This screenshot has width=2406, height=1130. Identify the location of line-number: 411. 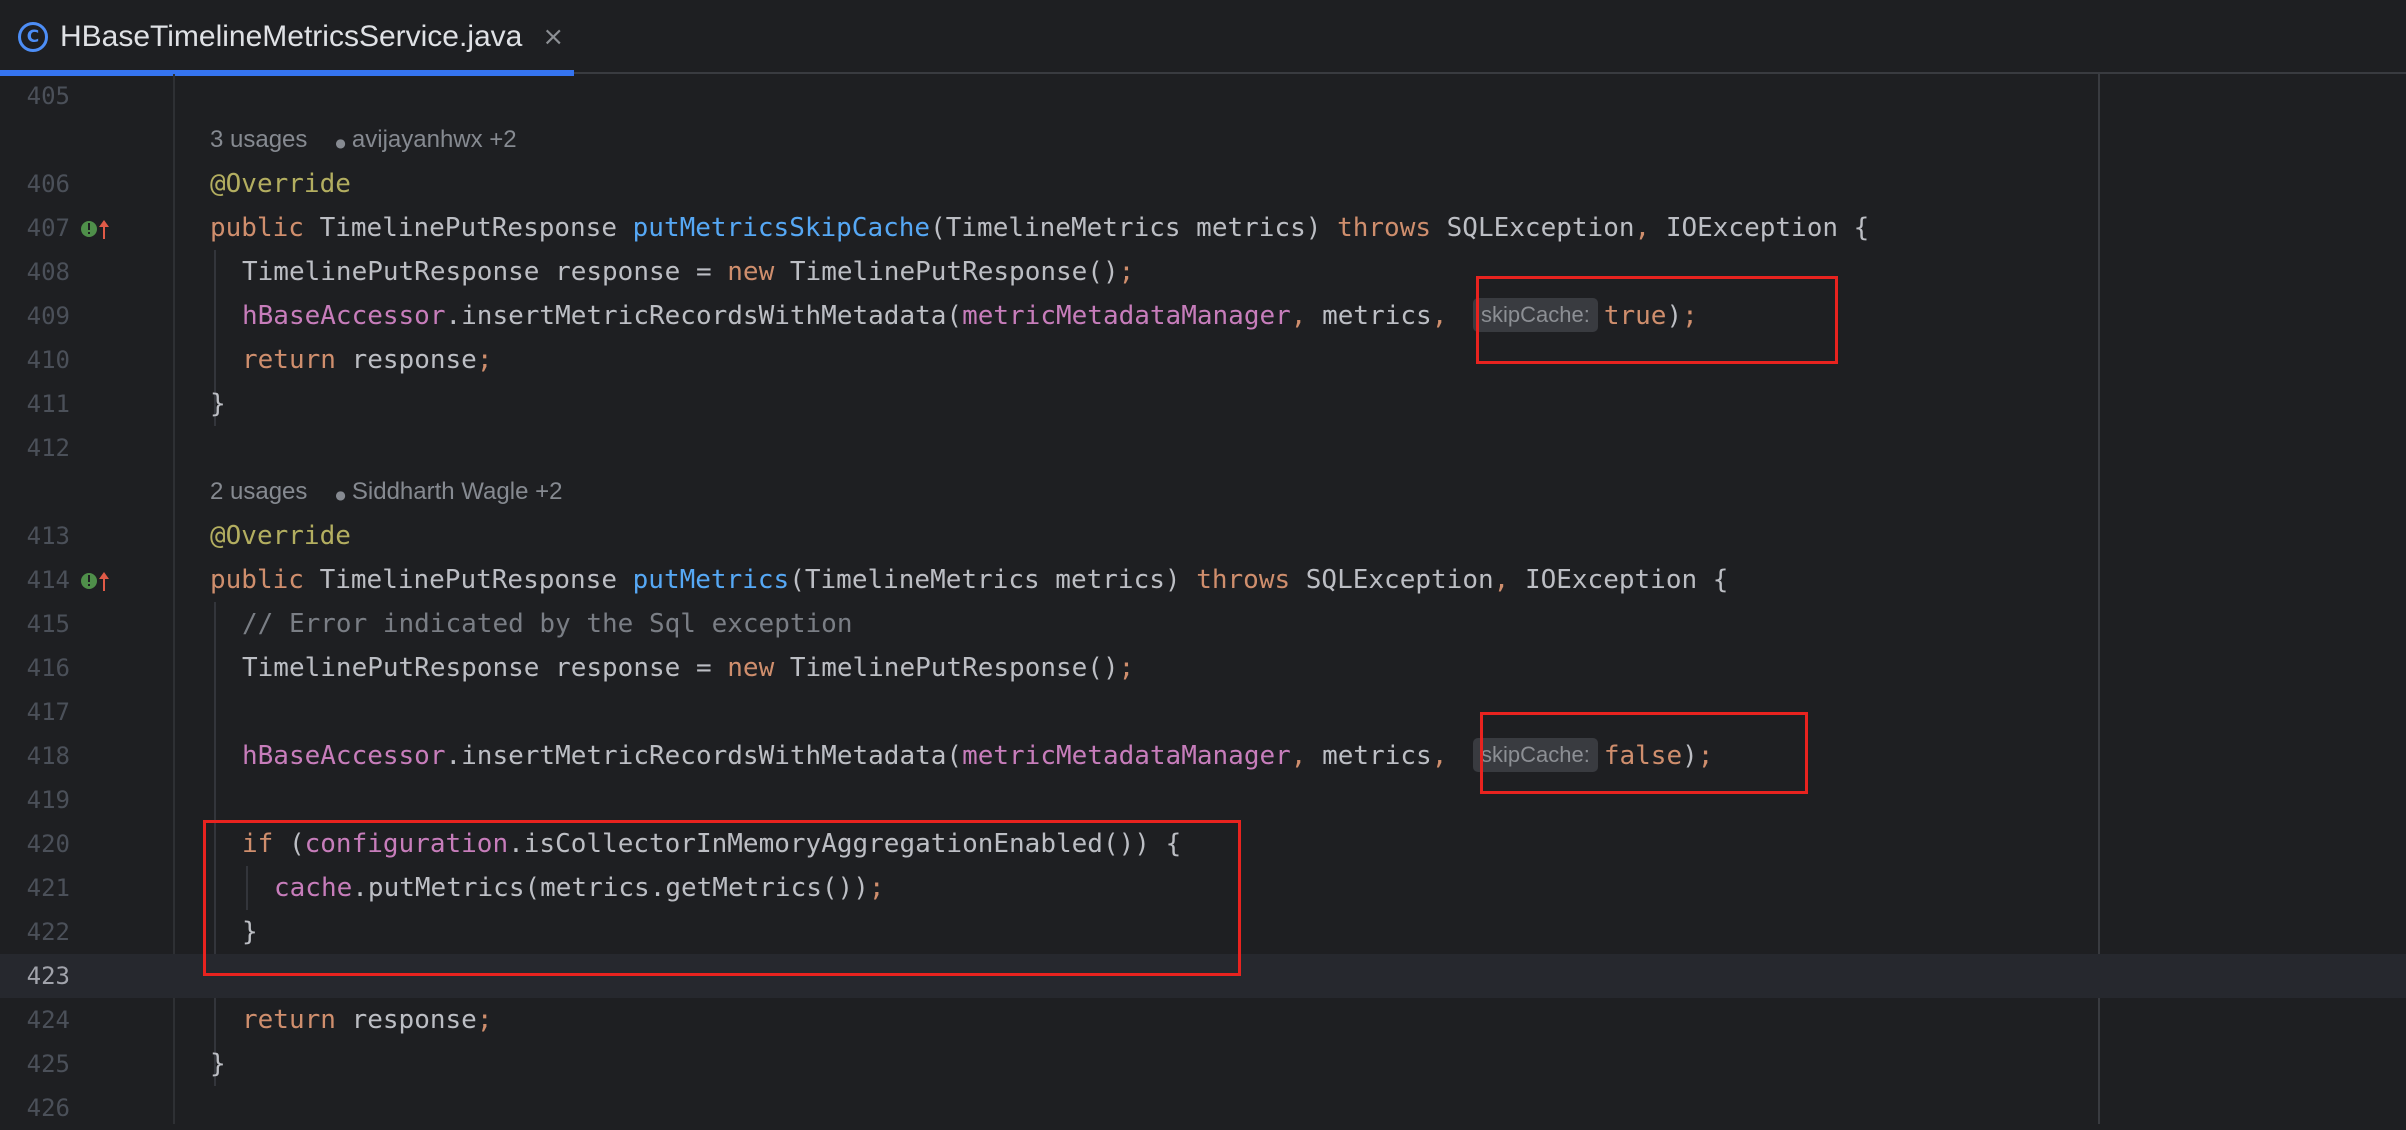
(48, 404).